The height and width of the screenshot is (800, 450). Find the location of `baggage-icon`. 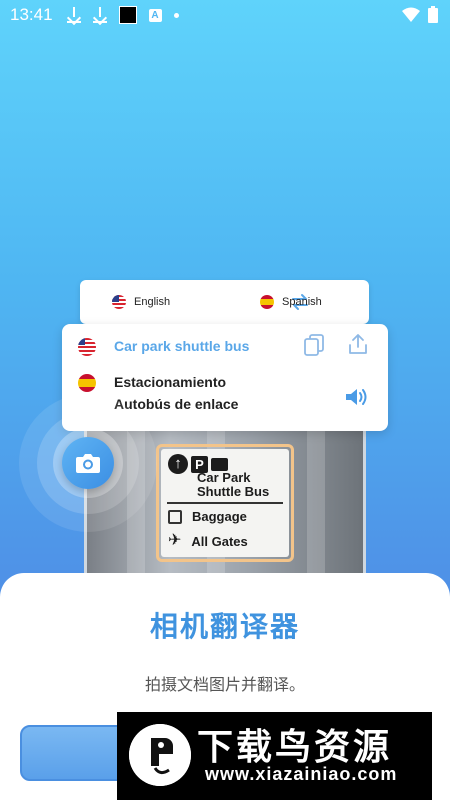

baggage-icon is located at coordinates (175, 516).